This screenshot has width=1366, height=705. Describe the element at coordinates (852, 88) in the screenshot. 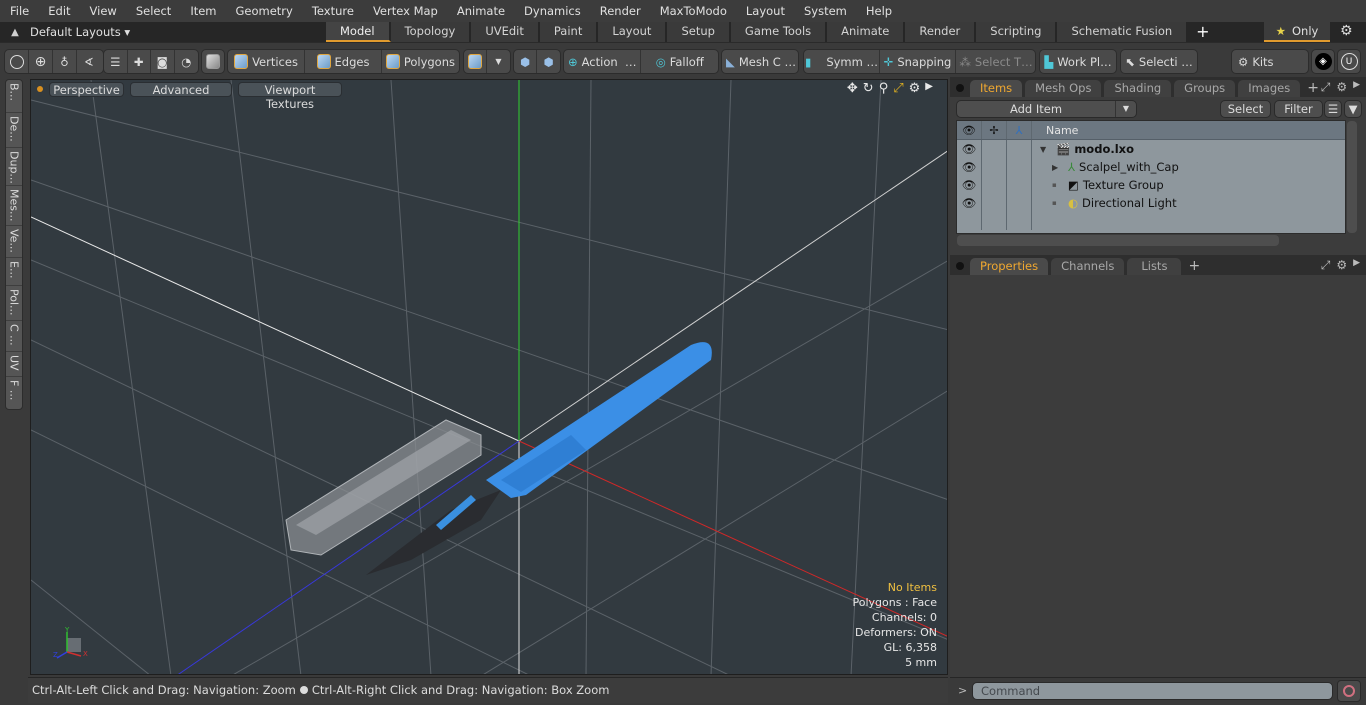

I see `move-icon: ✥` at that location.